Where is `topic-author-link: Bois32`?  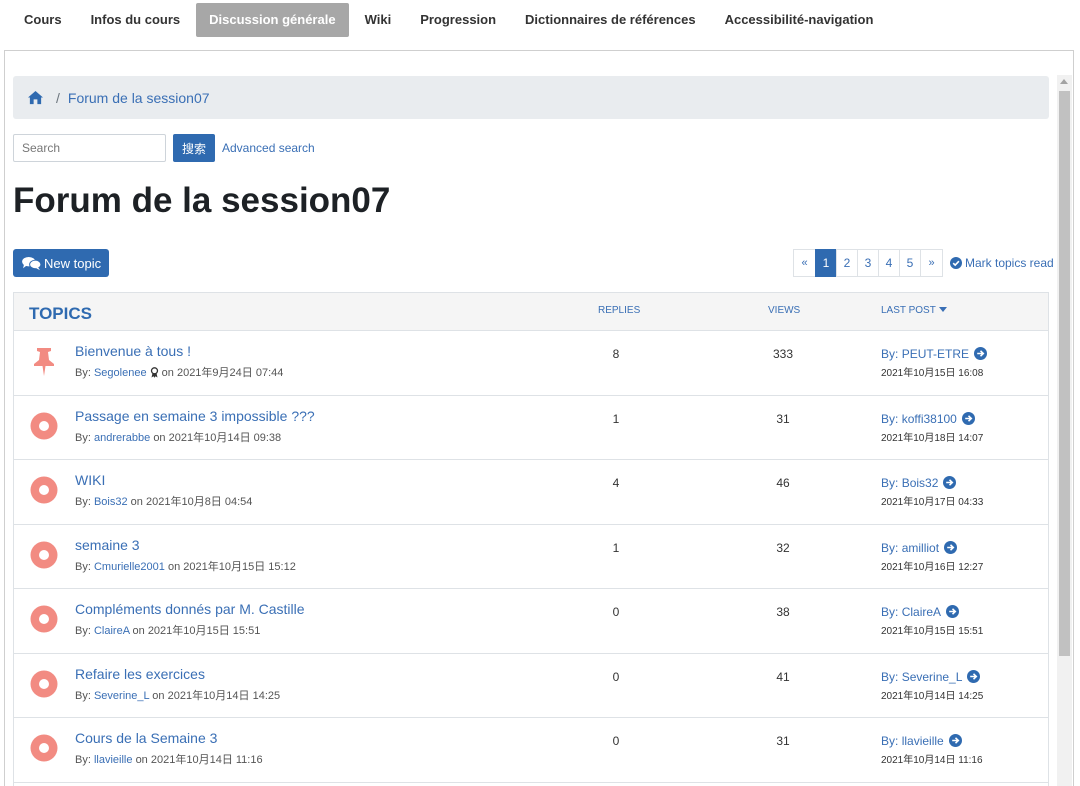 topic-author-link: Bois32 is located at coordinates (111, 502).